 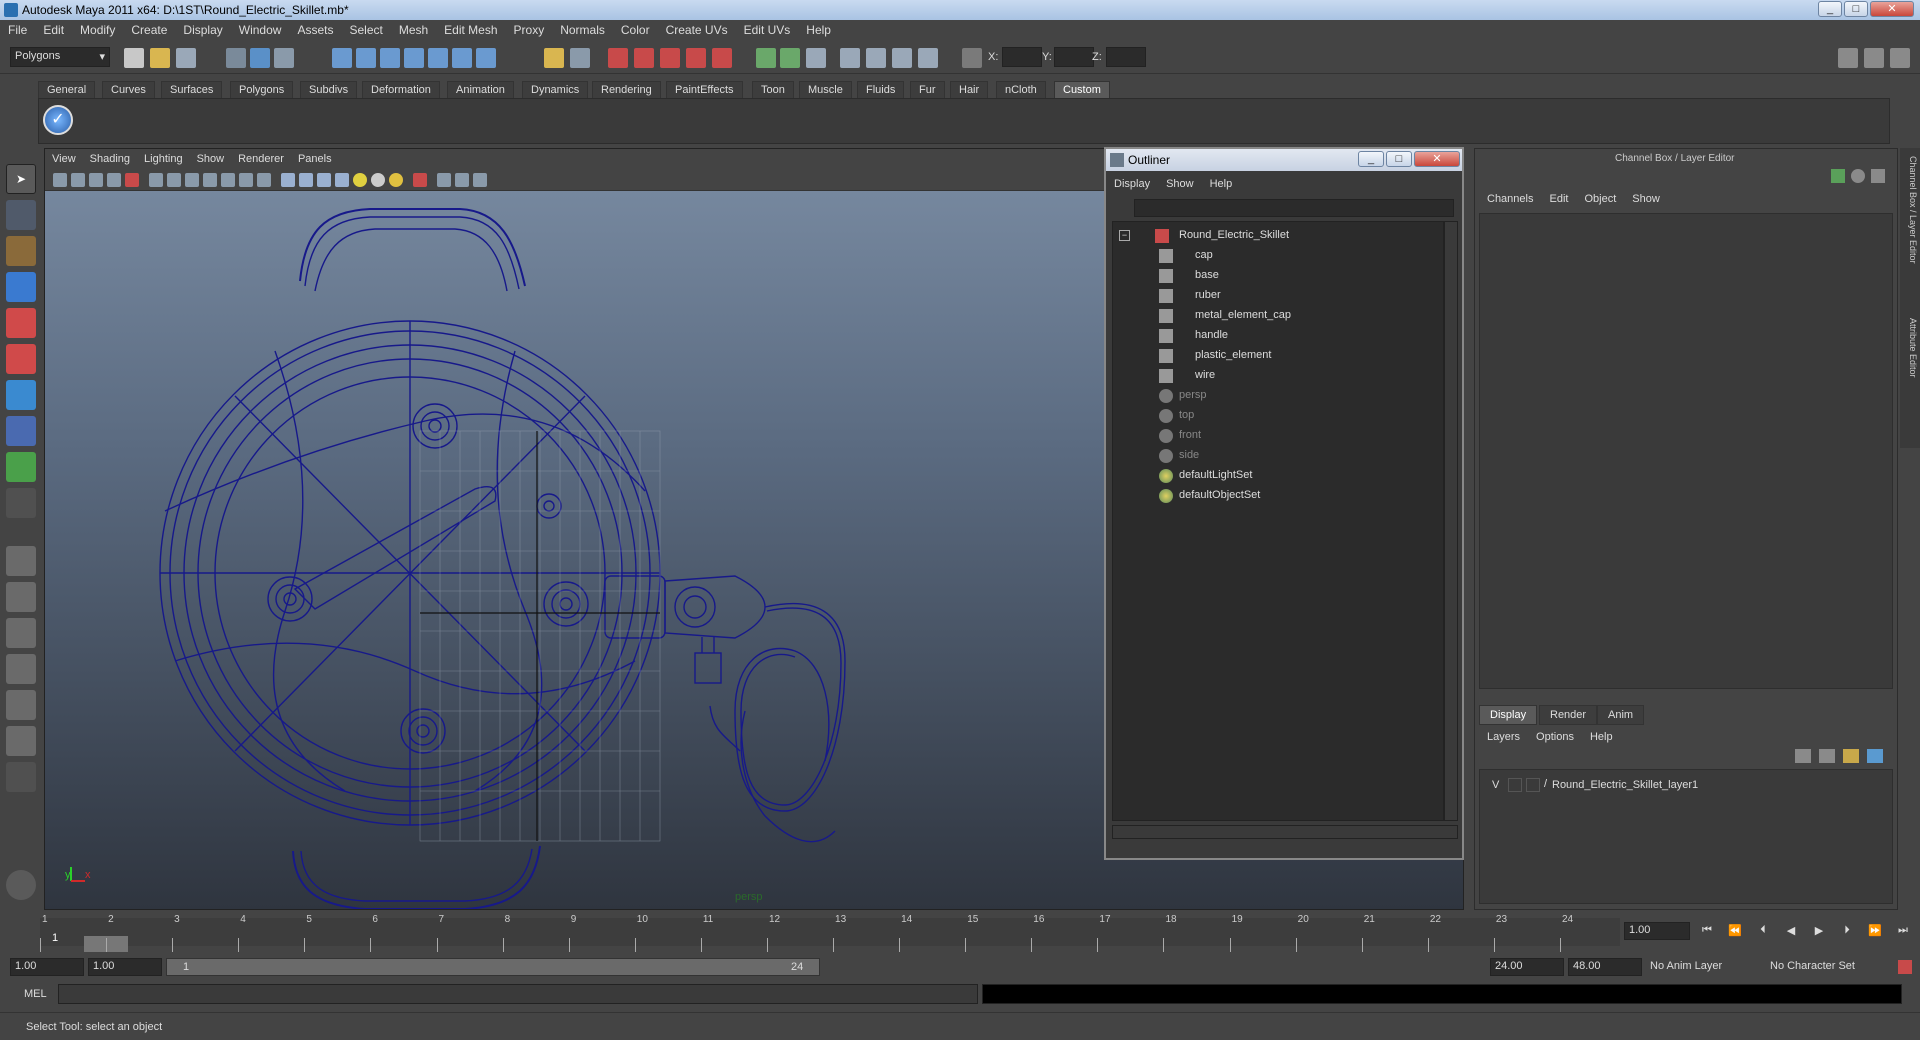 I want to click on resolution-gate-icon, so click(x=192, y=180).